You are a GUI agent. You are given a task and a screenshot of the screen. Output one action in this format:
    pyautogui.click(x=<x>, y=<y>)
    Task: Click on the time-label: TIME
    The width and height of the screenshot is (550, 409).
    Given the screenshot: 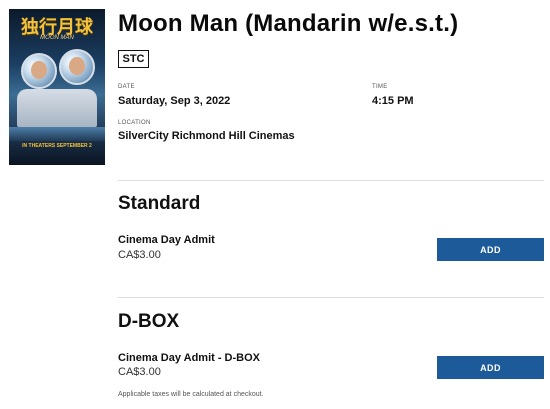 What is the action you would take?
    pyautogui.click(x=380, y=87)
    